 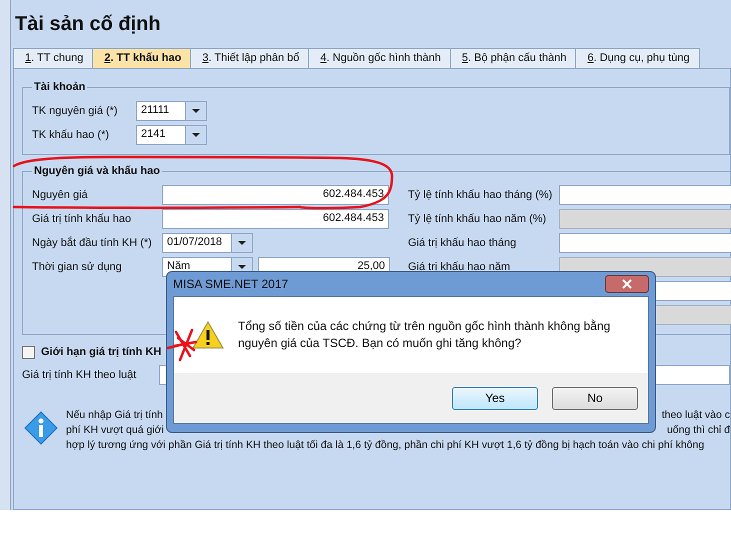 What do you see at coordinates (385, 446) in the screenshot?
I see `info-text: hợp lý tương ứng với phần Giá trị tính KH theo luật tối đa là 1,6 tỷ đồng, phần chi phí KH vượt 1,6 tỷ đồng bị hạch toán vào chi phí không` at bounding box center [385, 446].